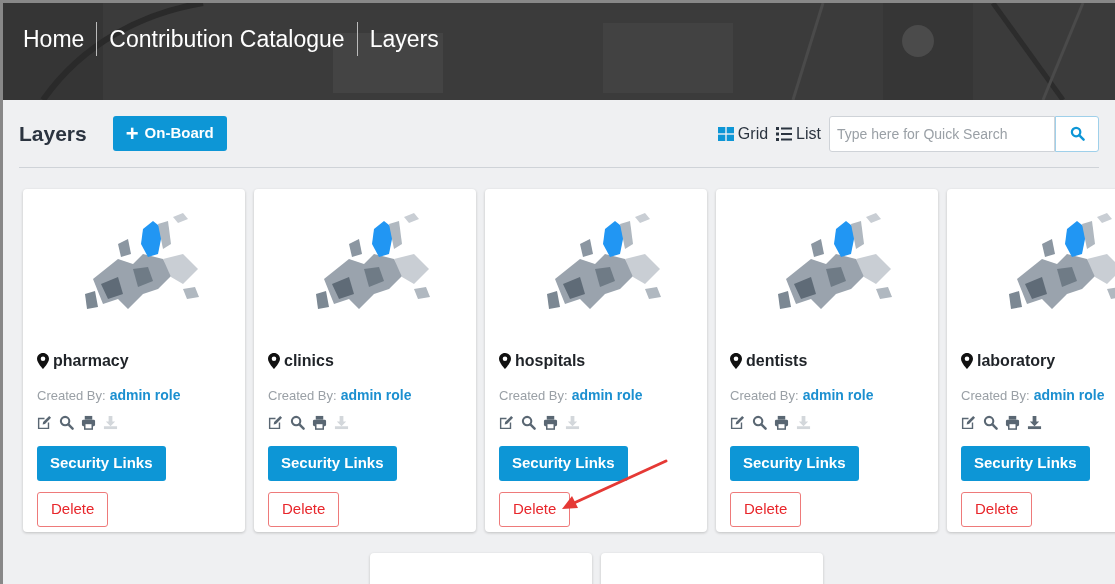 Image resolution: width=1115 pixels, height=584 pixels. I want to click on on-board-button: + On-Board, so click(169, 133).